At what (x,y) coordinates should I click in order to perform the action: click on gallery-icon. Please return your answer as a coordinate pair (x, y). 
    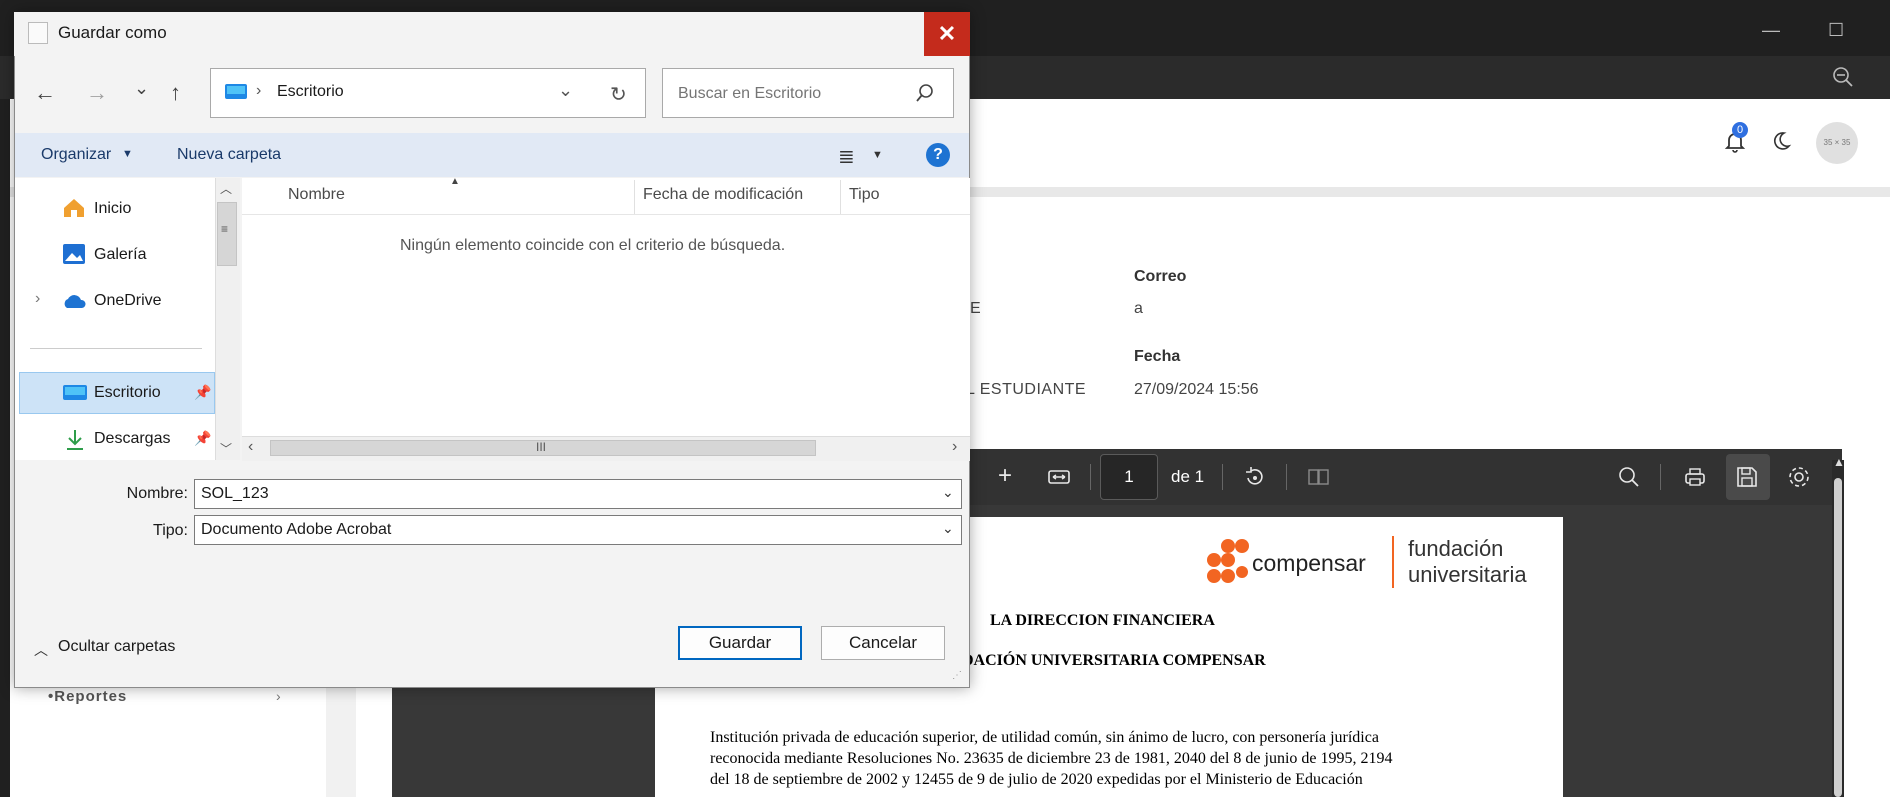
    Looking at the image, I should click on (74, 254).